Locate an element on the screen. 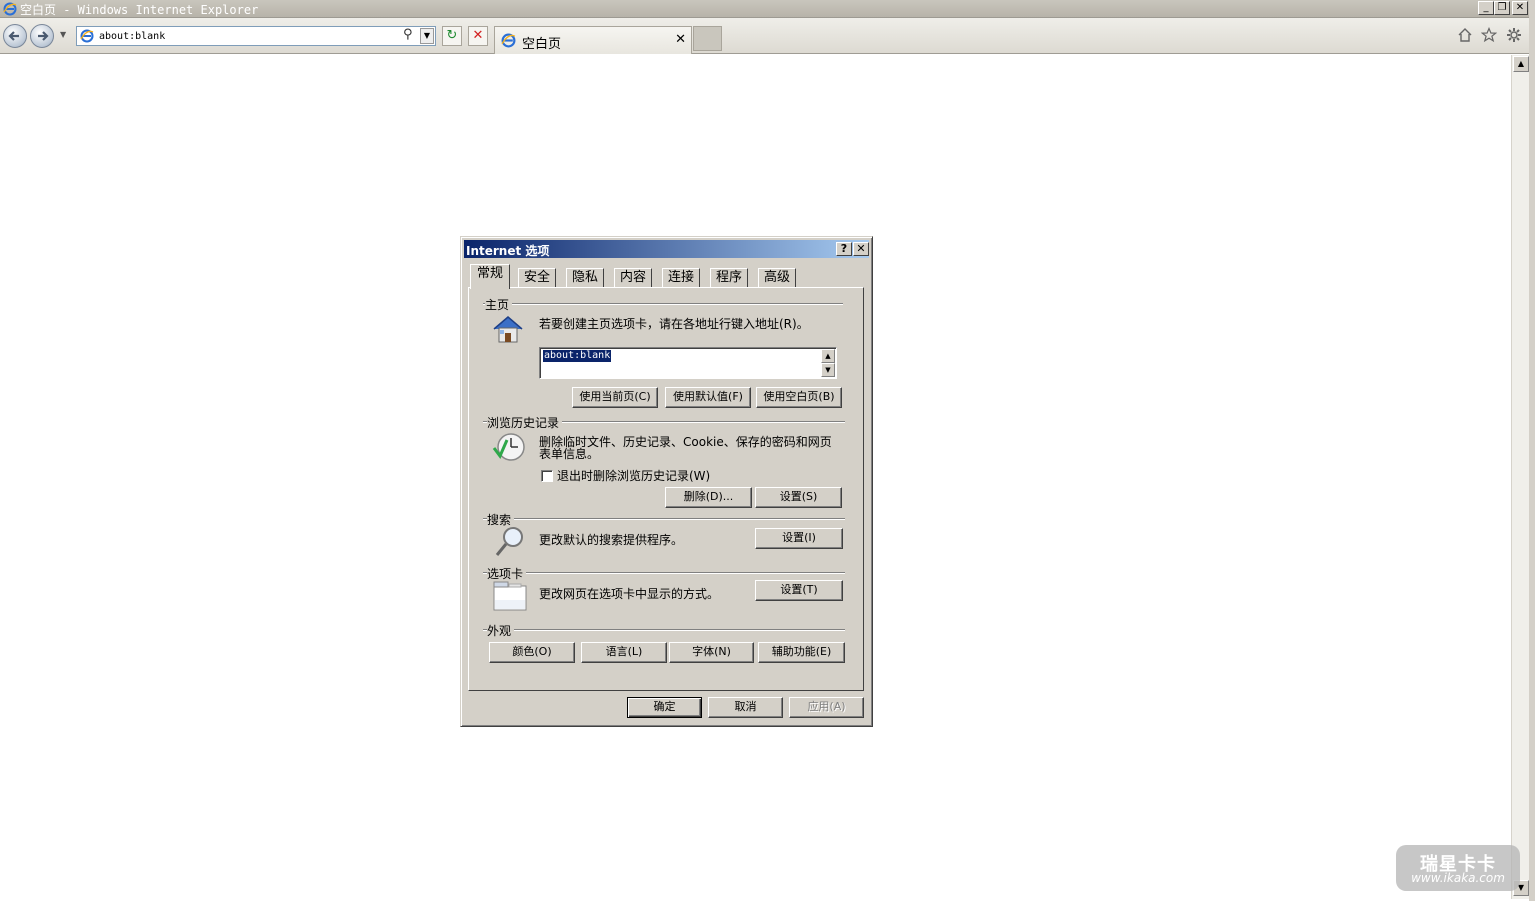 The height and width of the screenshot is (901, 1535). new-tab-button is located at coordinates (707, 38).